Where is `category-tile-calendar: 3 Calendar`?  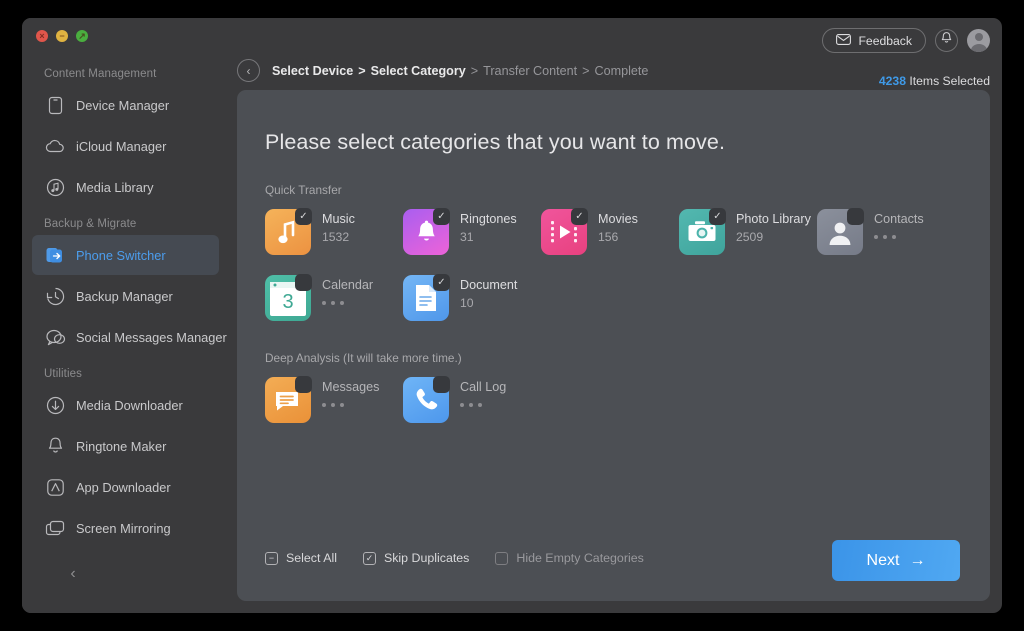
category-tile-calendar: 3 Calendar is located at coordinates (334, 297).